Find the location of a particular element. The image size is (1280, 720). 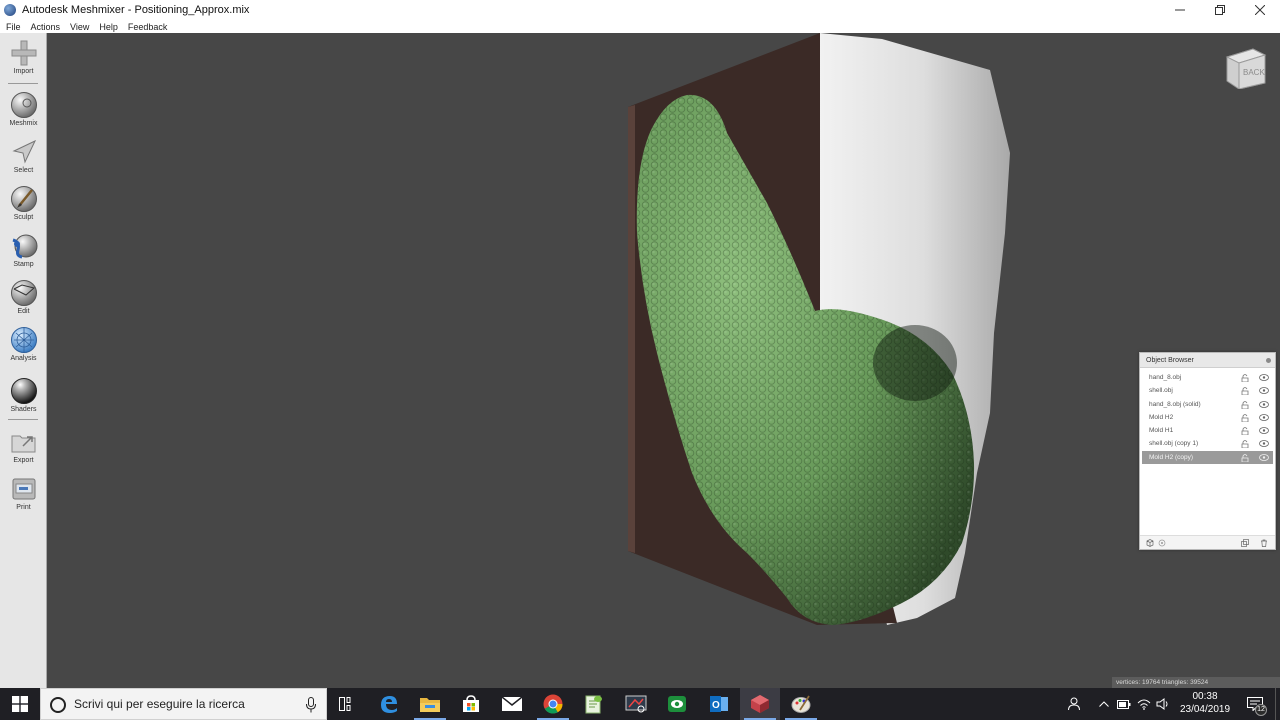

export-folder-icon is located at coordinates (23, 444).